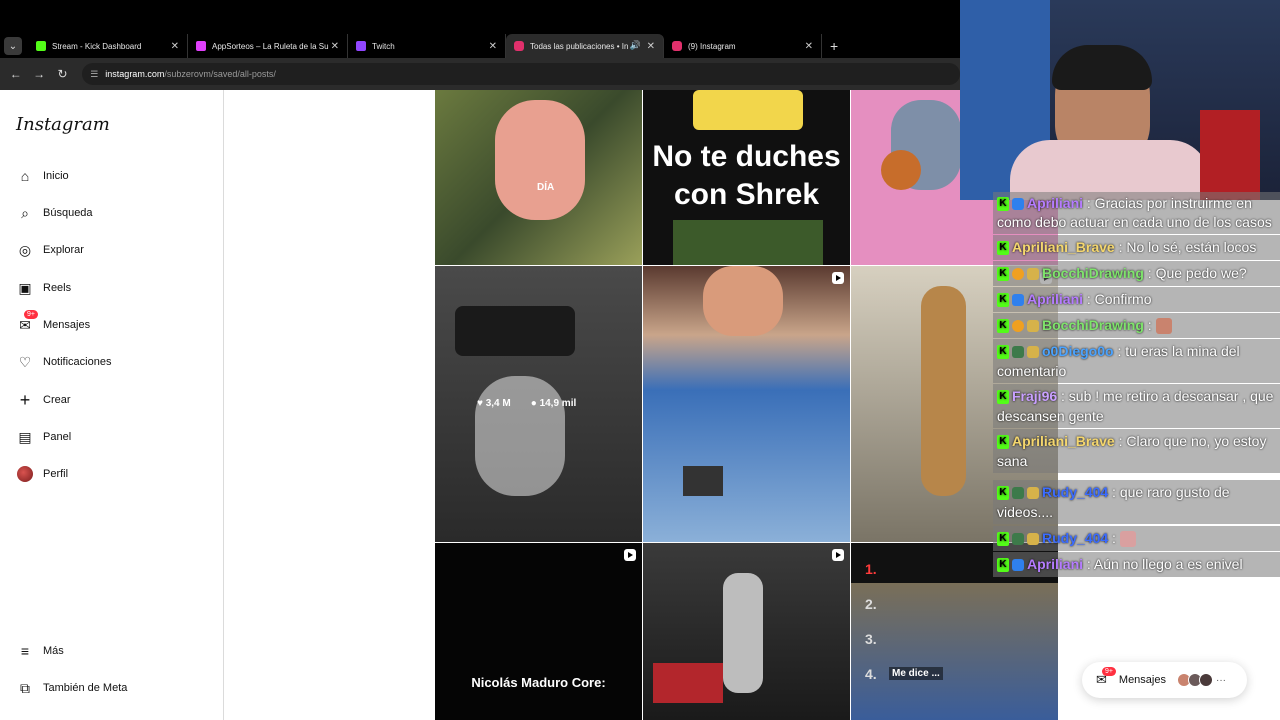  Describe the element at coordinates (64, 362) in the screenshot. I see `sidebar-item-notificaciones: ♡ Notificaciones` at that location.